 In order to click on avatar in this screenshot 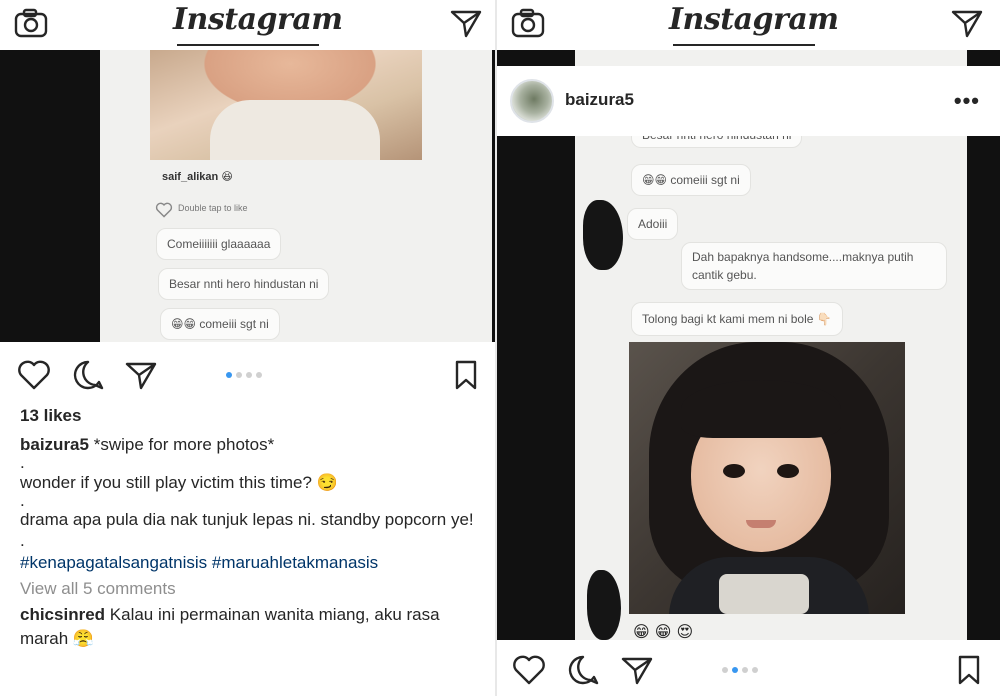, I will do `click(532, 101)`.